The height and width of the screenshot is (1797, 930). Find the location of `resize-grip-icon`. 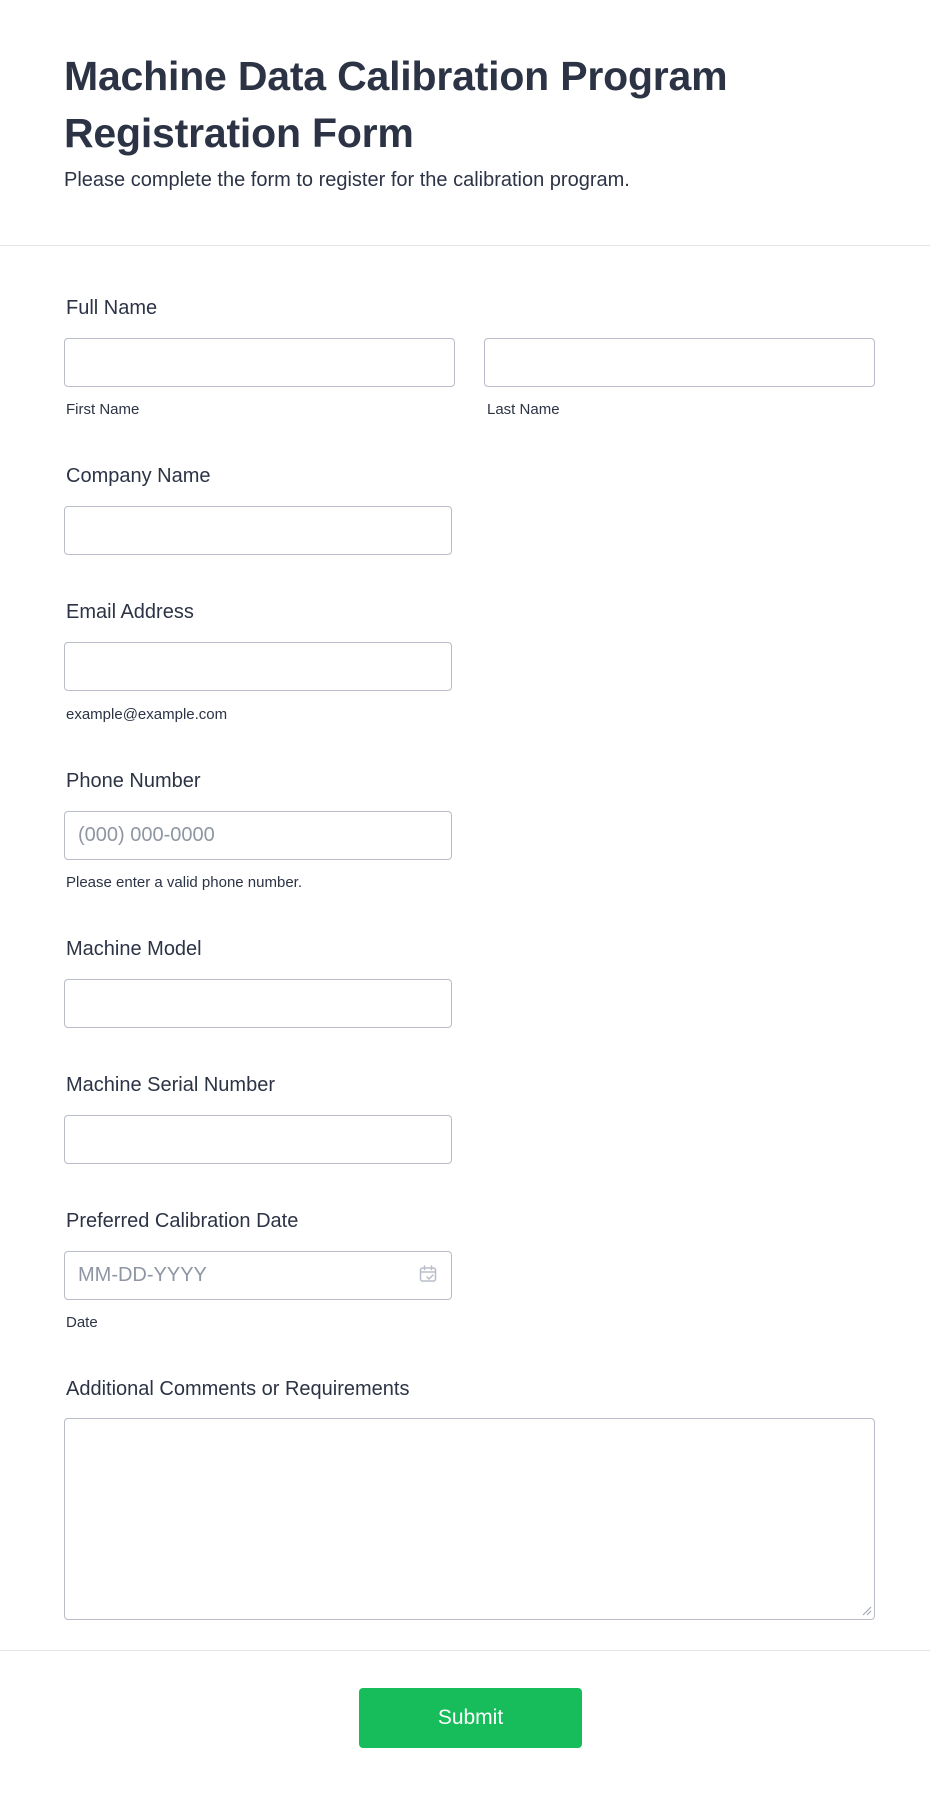

resize-grip-icon is located at coordinates (866, 1610).